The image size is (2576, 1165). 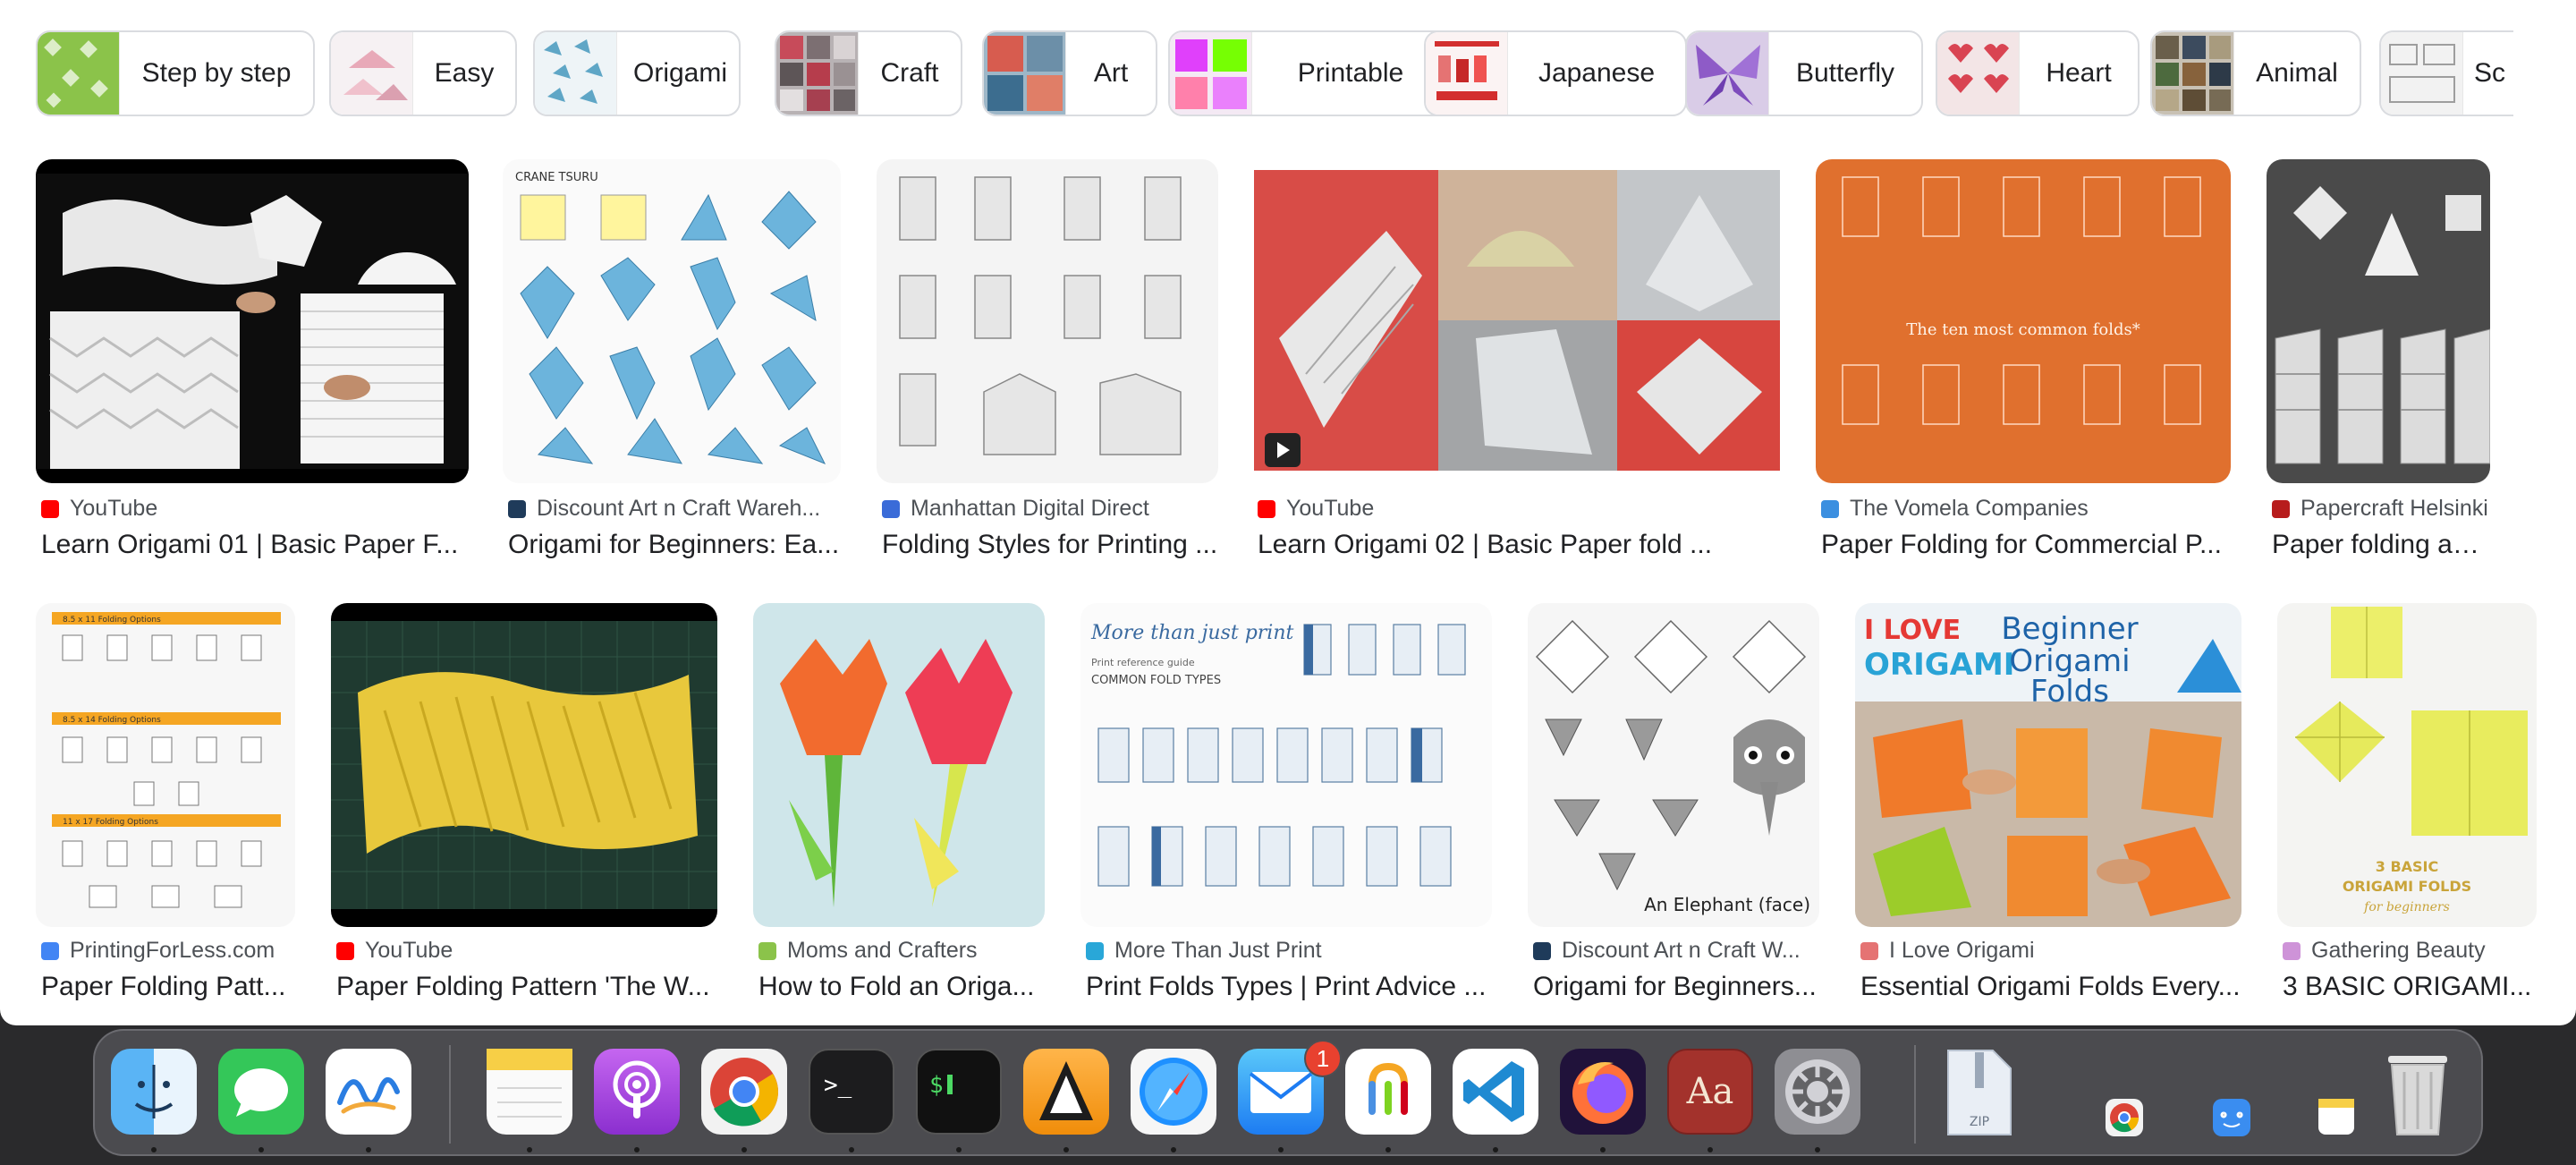 What do you see at coordinates (1204, 951) in the screenshot?
I see `result-source: More Than Just Print` at bounding box center [1204, 951].